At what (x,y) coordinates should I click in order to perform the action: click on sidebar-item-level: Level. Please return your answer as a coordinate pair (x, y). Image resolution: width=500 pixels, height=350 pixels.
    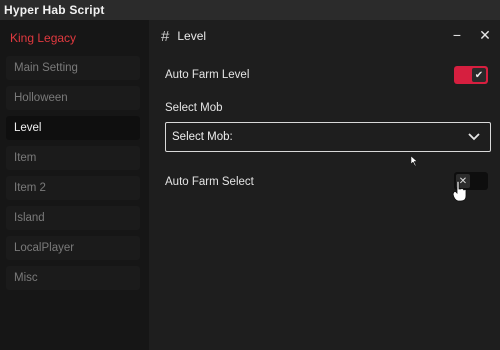
    Looking at the image, I should click on (73, 128).